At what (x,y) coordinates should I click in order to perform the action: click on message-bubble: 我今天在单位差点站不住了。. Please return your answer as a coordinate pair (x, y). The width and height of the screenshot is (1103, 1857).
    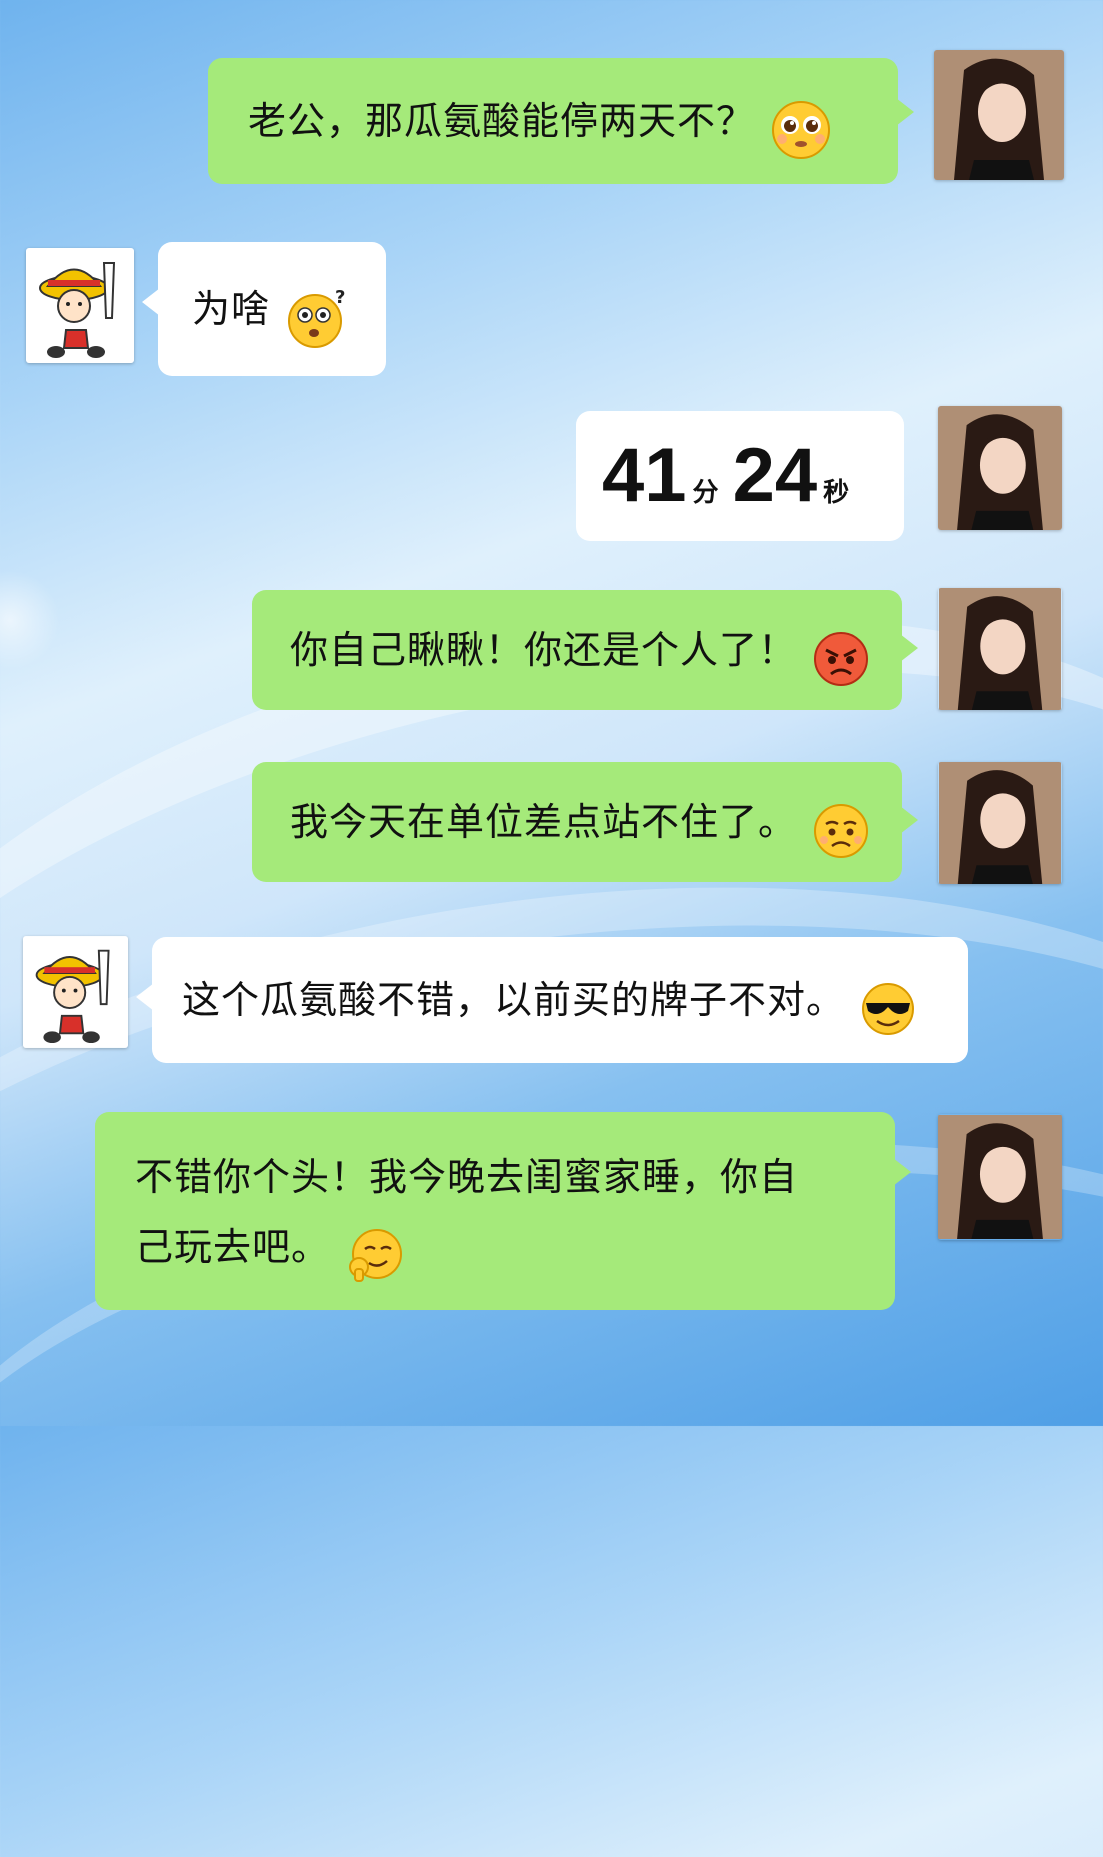
    Looking at the image, I should click on (585, 822).